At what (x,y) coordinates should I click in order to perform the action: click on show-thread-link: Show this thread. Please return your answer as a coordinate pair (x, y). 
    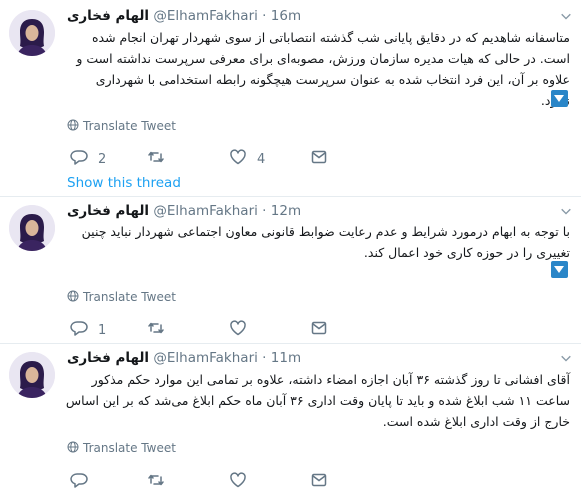
    Looking at the image, I should click on (124, 183).